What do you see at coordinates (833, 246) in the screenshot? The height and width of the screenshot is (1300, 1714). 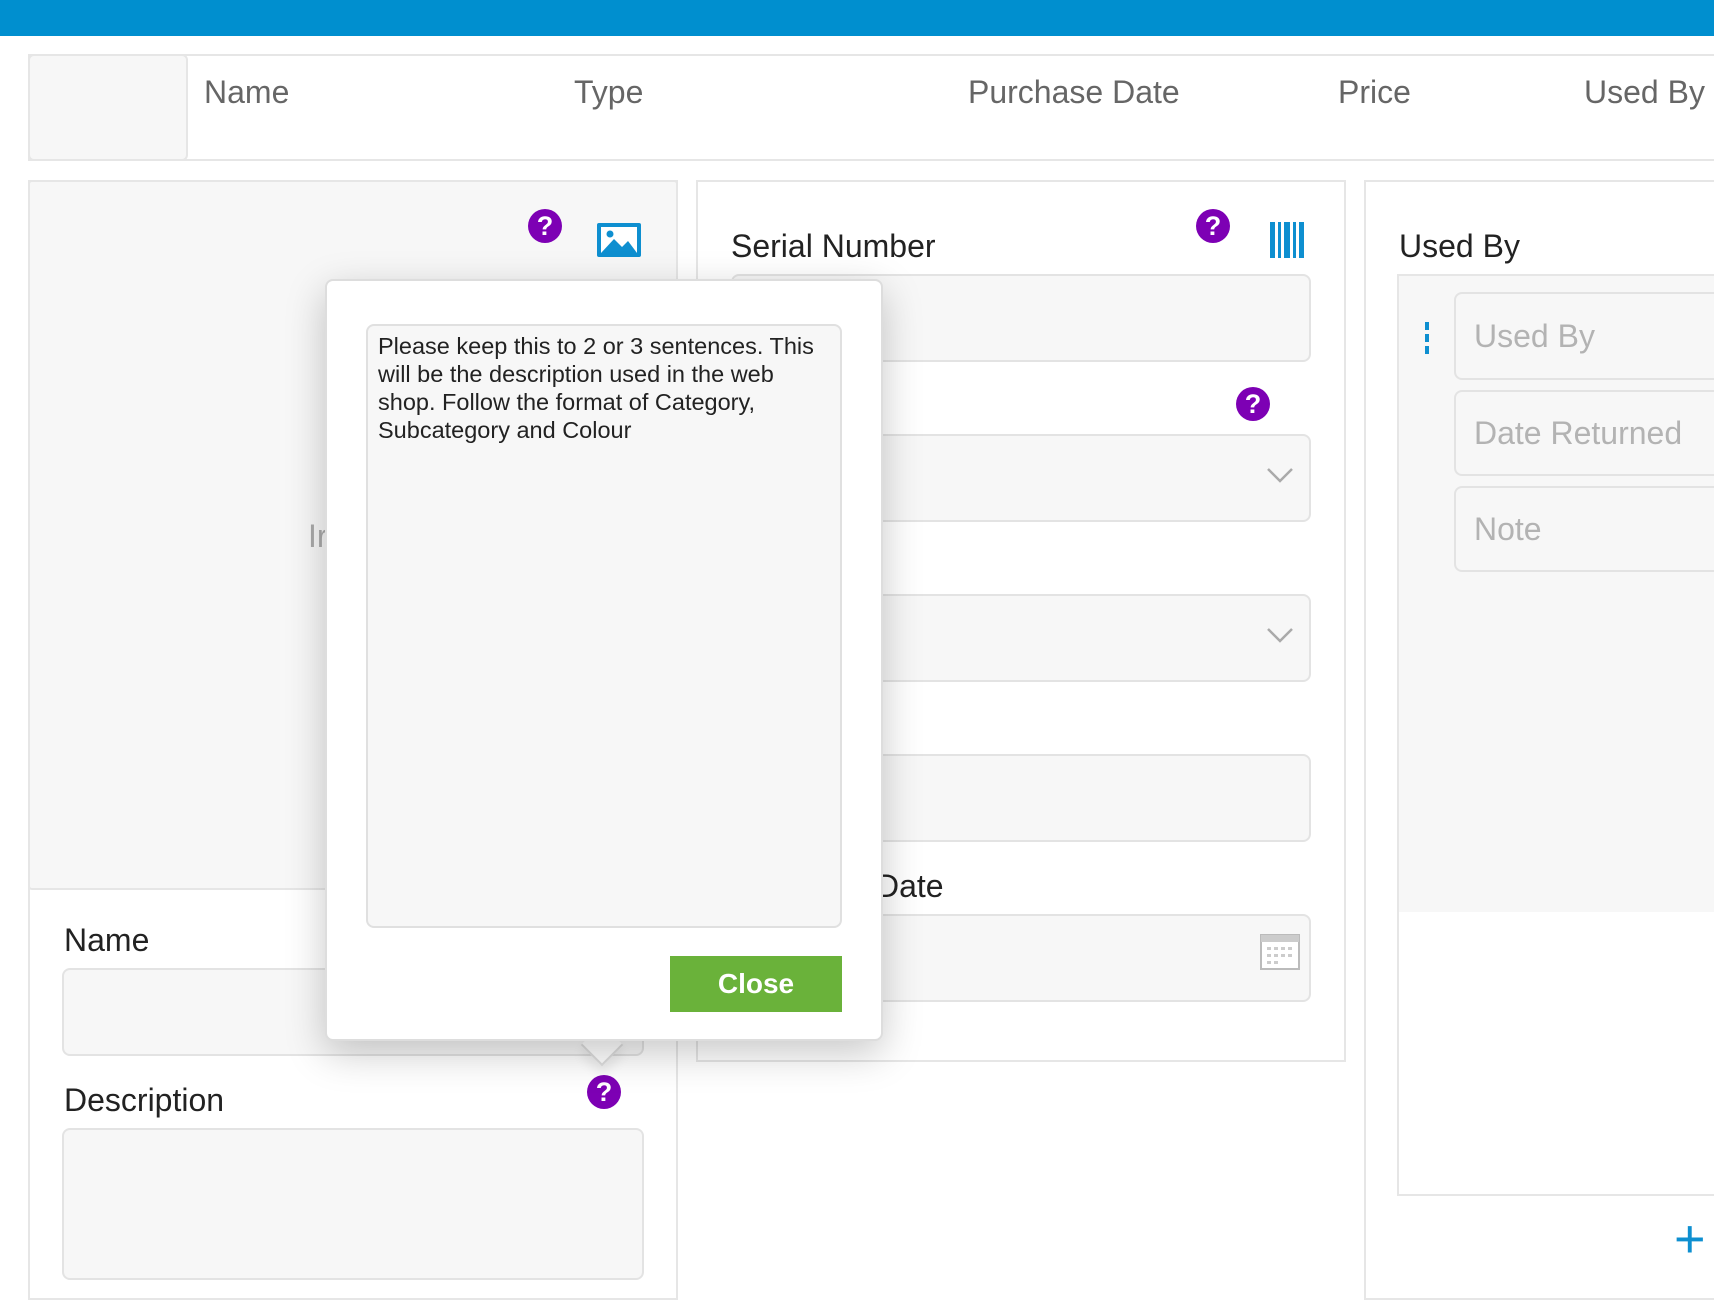 I see `serial-number-label: Serial Number` at bounding box center [833, 246].